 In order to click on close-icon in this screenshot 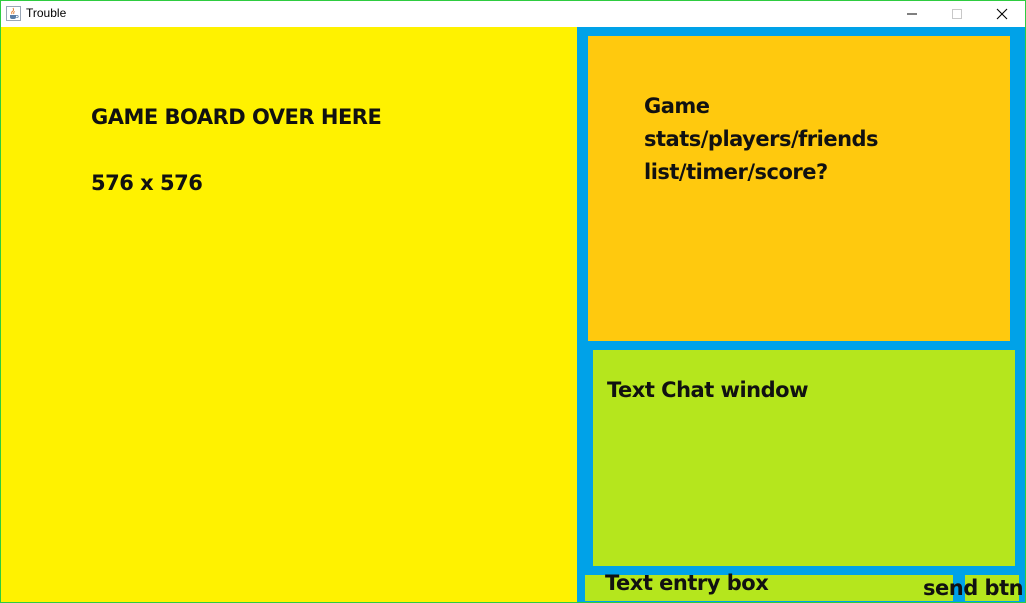, I will do `click(1002, 14)`.